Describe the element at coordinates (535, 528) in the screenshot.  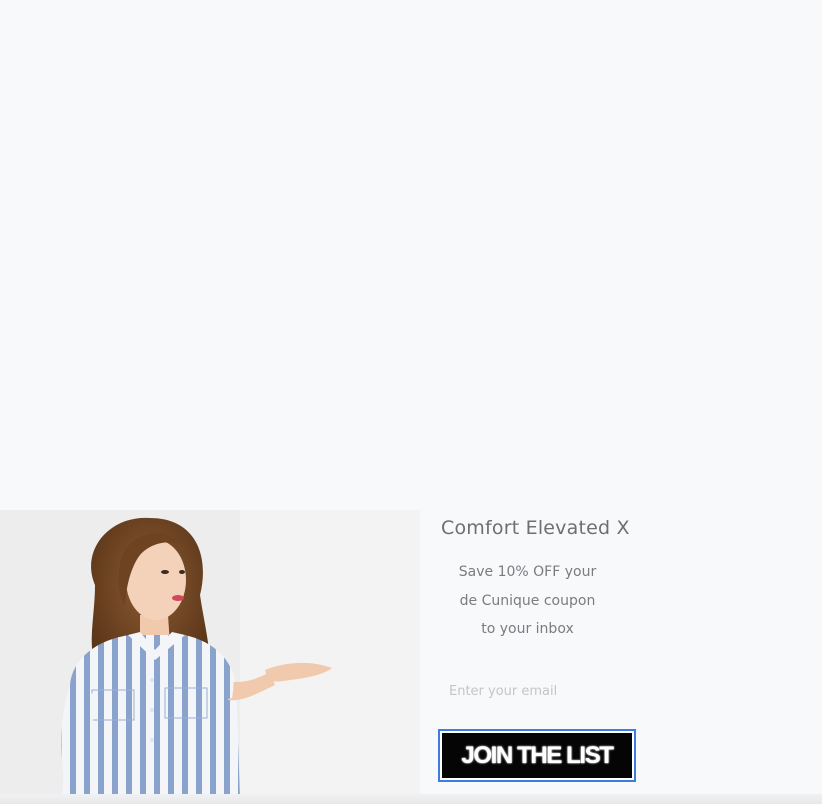
I see `popup-title: Comfort Elevated X` at that location.